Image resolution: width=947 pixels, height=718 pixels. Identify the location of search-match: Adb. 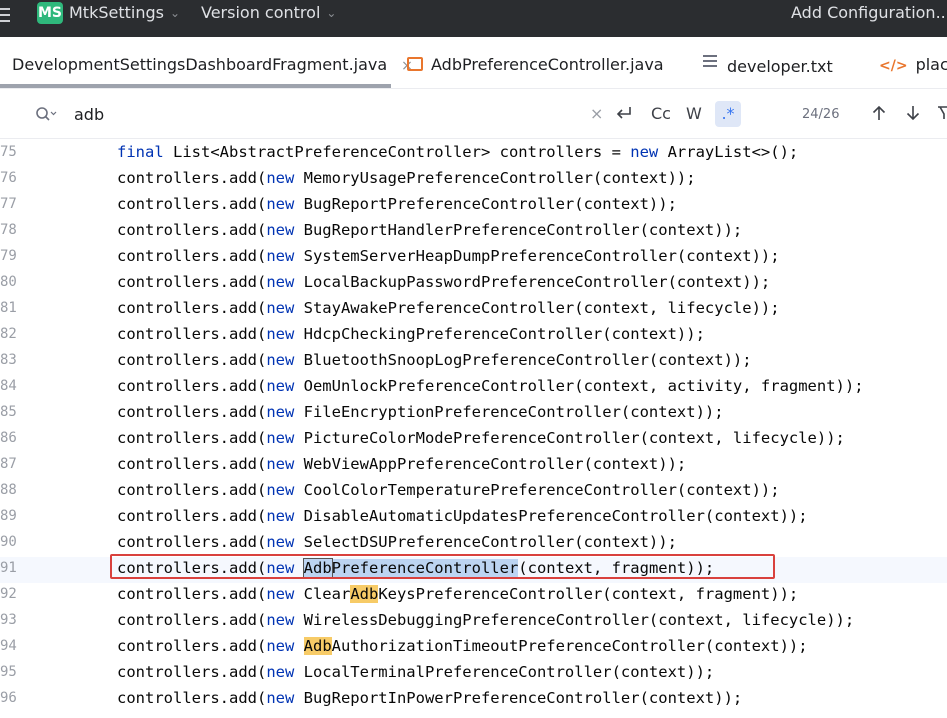
(364, 594).